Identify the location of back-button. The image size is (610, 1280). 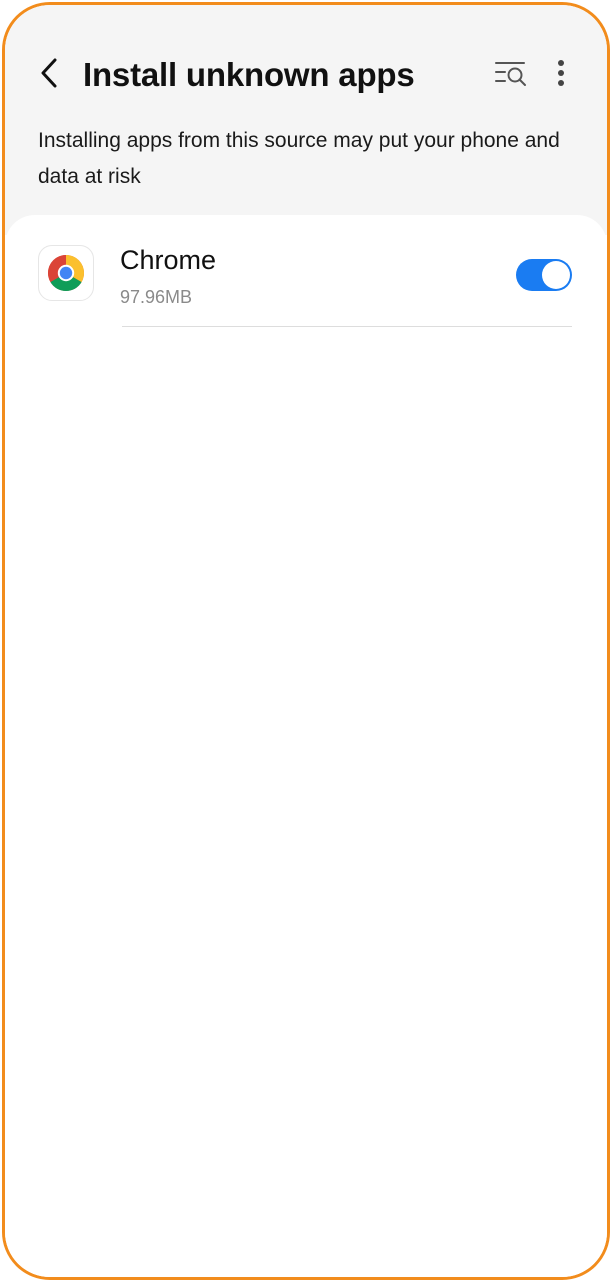
(49, 75).